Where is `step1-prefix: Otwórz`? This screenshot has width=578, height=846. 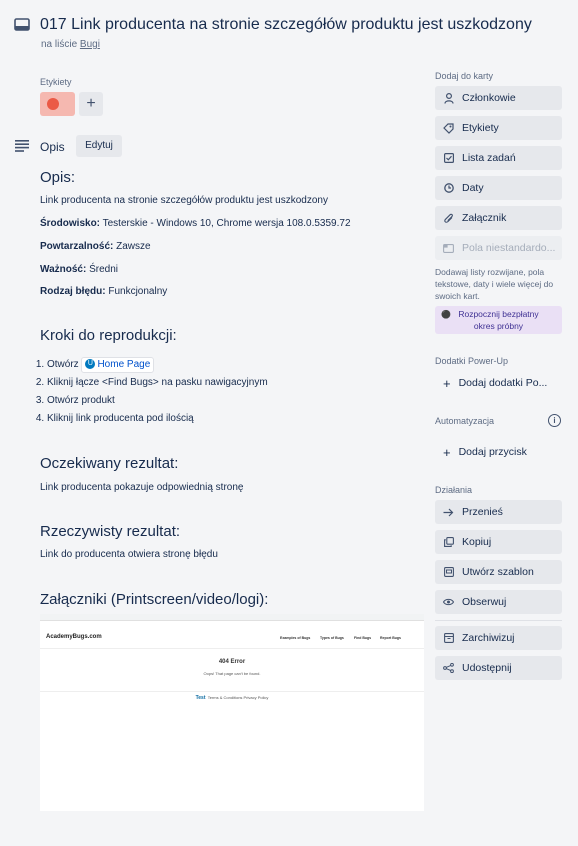 step1-prefix: Otwórz is located at coordinates (64, 364).